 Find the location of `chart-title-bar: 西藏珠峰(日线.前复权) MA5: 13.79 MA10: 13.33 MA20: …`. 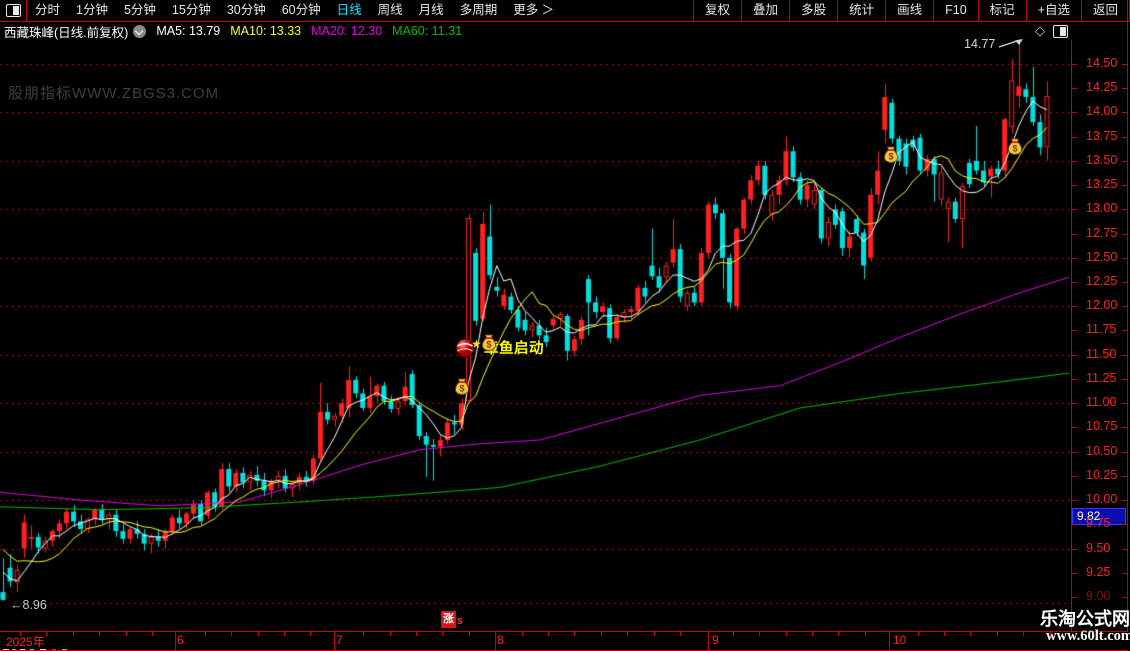

chart-title-bar: 西藏珠峰(日线.前复权) MA5: 13.79 MA10: 13.33 MA20: … is located at coordinates (565, 31).